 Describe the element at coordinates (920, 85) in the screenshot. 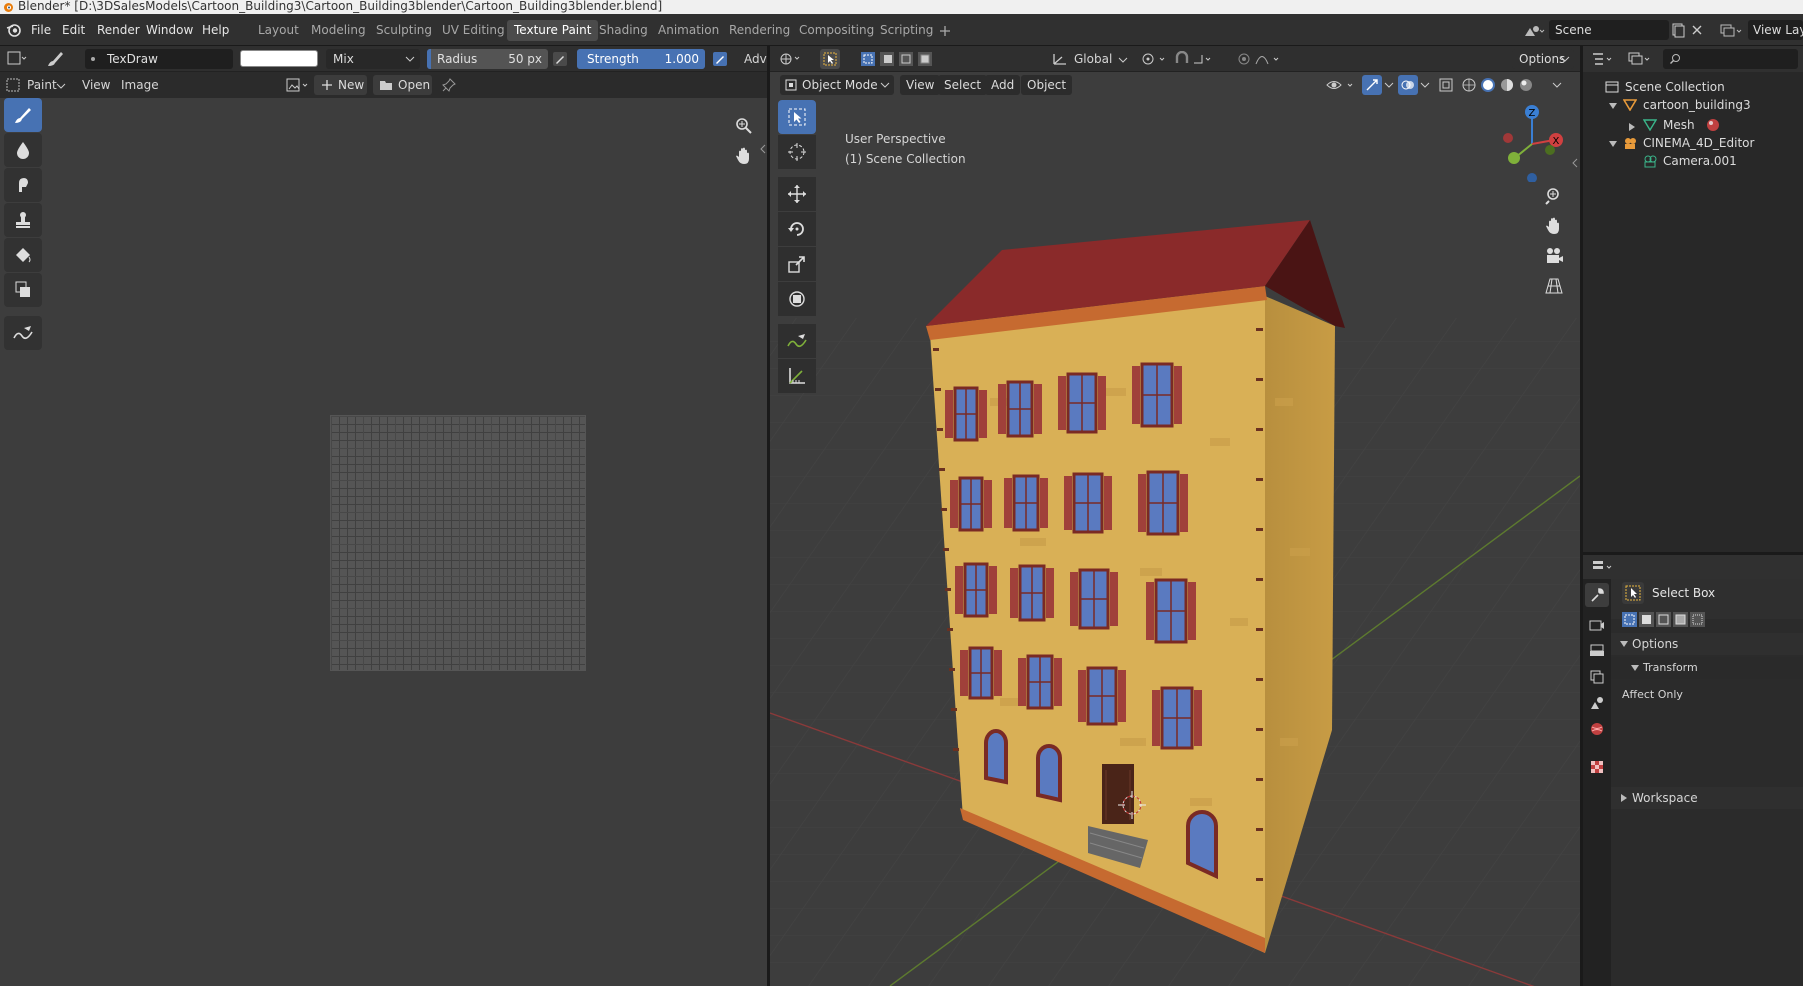

I see `viewport-menu-view: View` at that location.